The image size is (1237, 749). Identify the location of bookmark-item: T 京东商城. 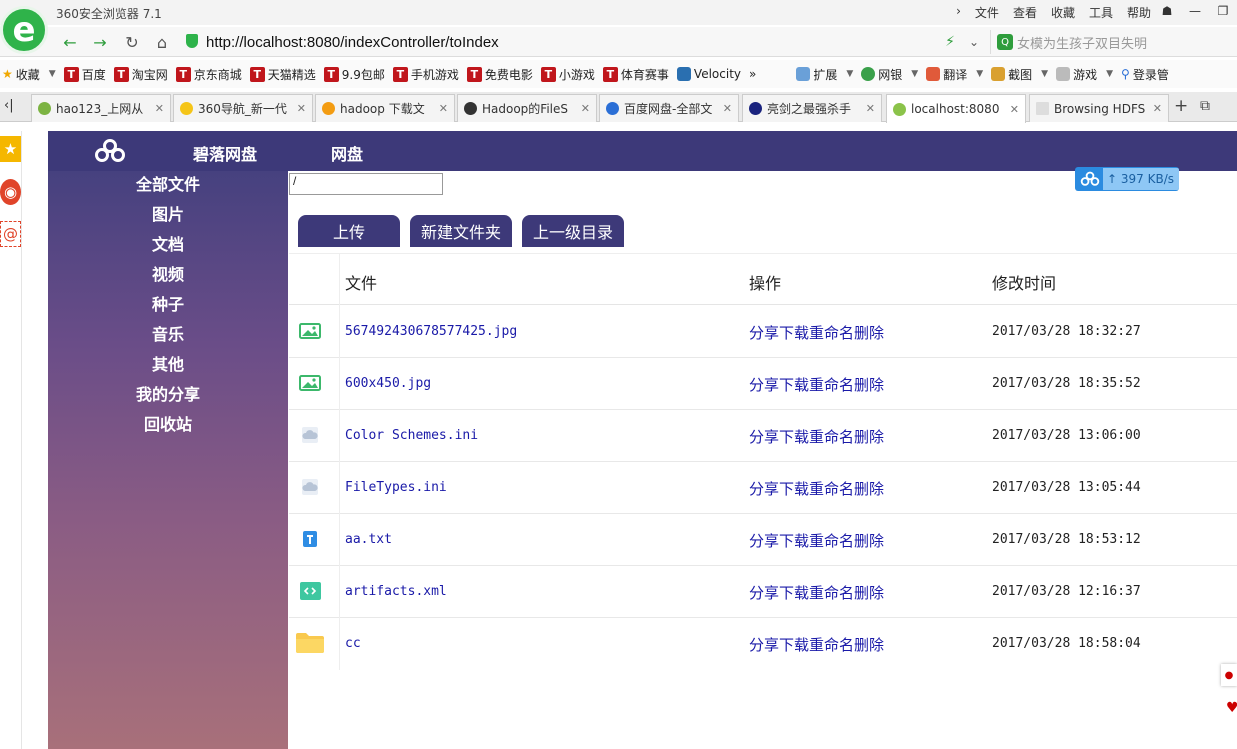
(208, 74).